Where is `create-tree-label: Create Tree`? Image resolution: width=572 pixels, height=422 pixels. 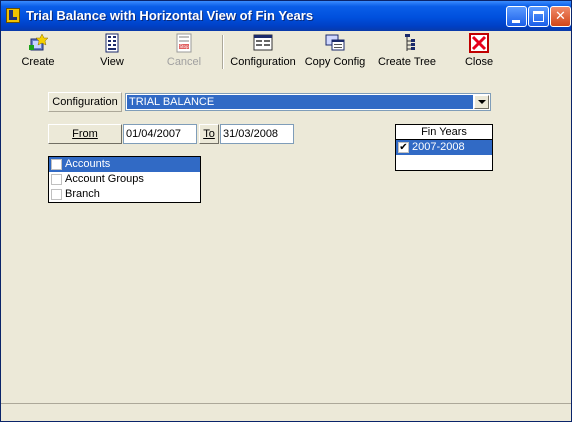 create-tree-label: Create Tree is located at coordinates (407, 62).